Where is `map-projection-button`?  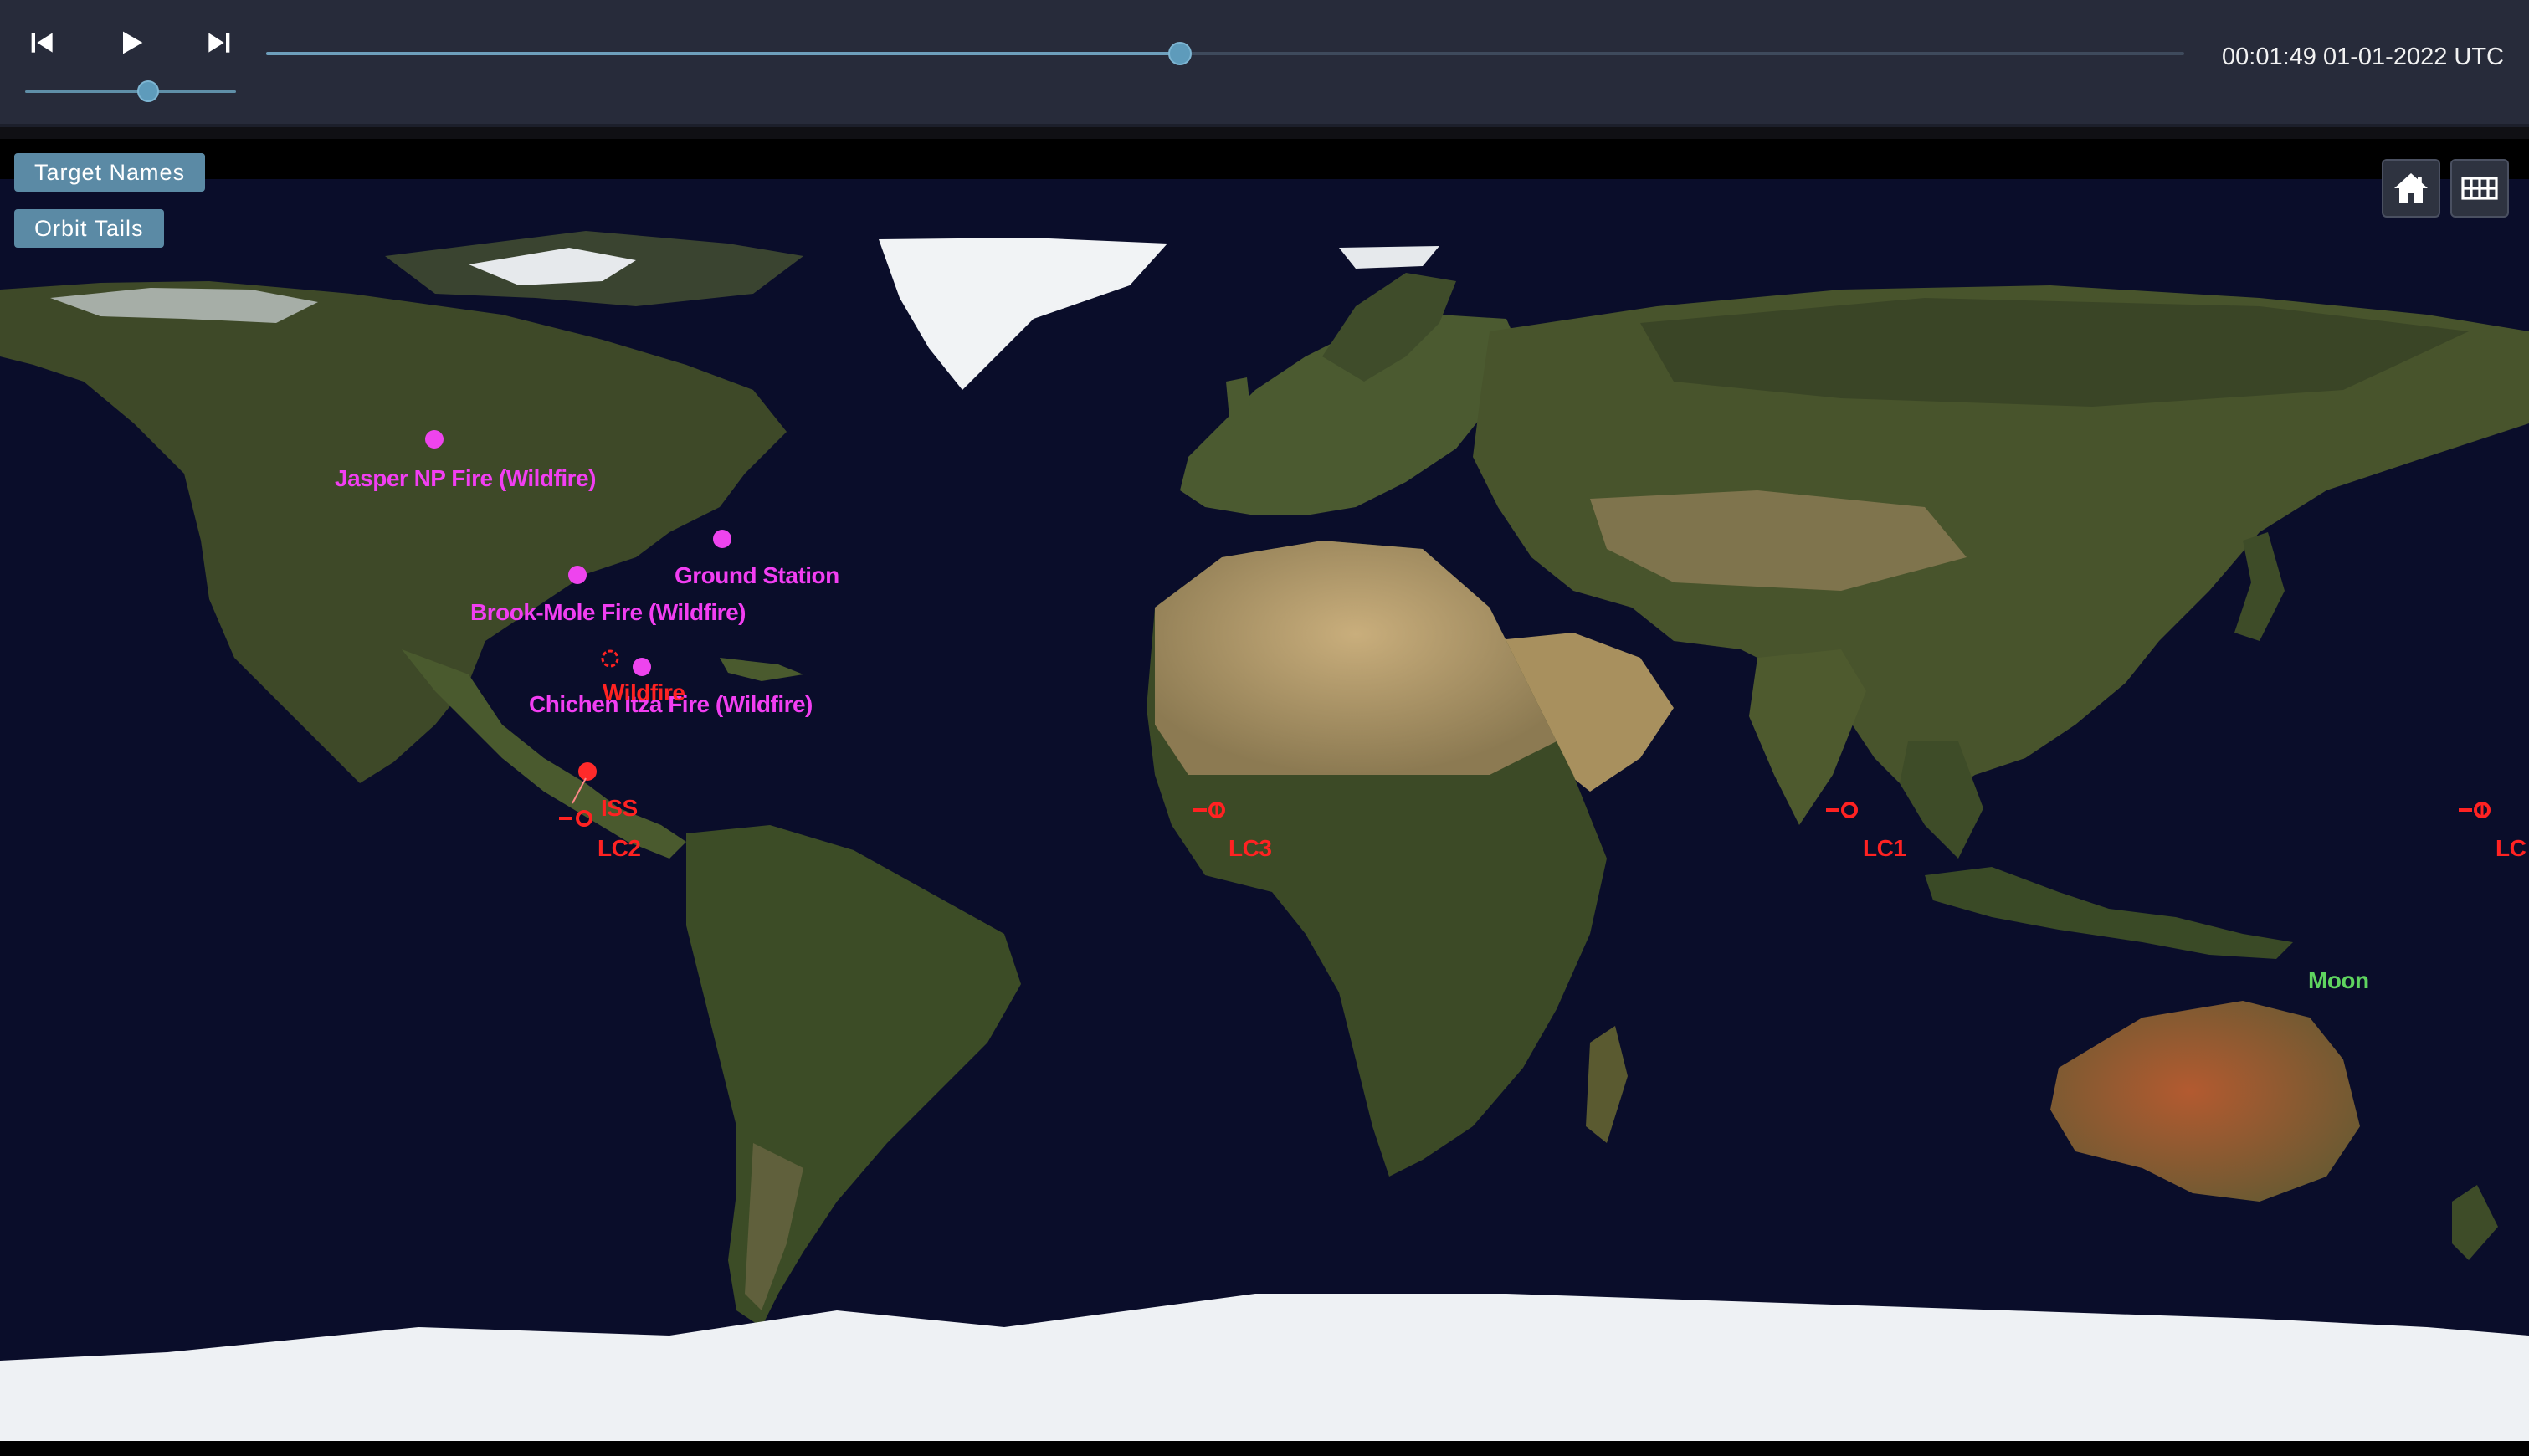
map-projection-button is located at coordinates (2479, 188).